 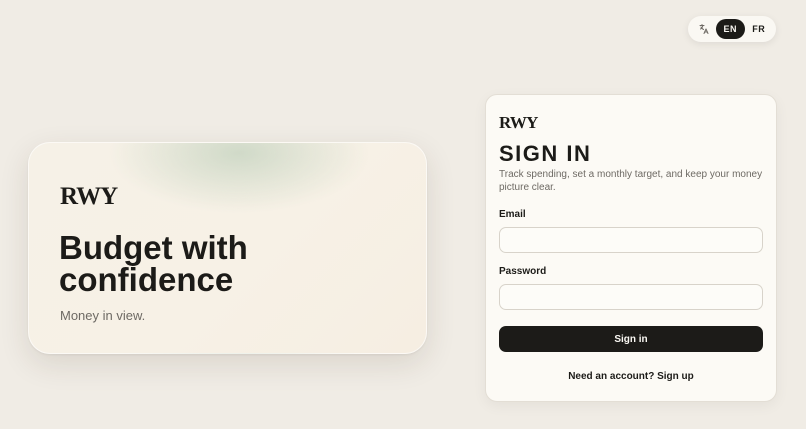 What do you see at coordinates (631, 339) in the screenshot?
I see `signin-button: Sign in` at bounding box center [631, 339].